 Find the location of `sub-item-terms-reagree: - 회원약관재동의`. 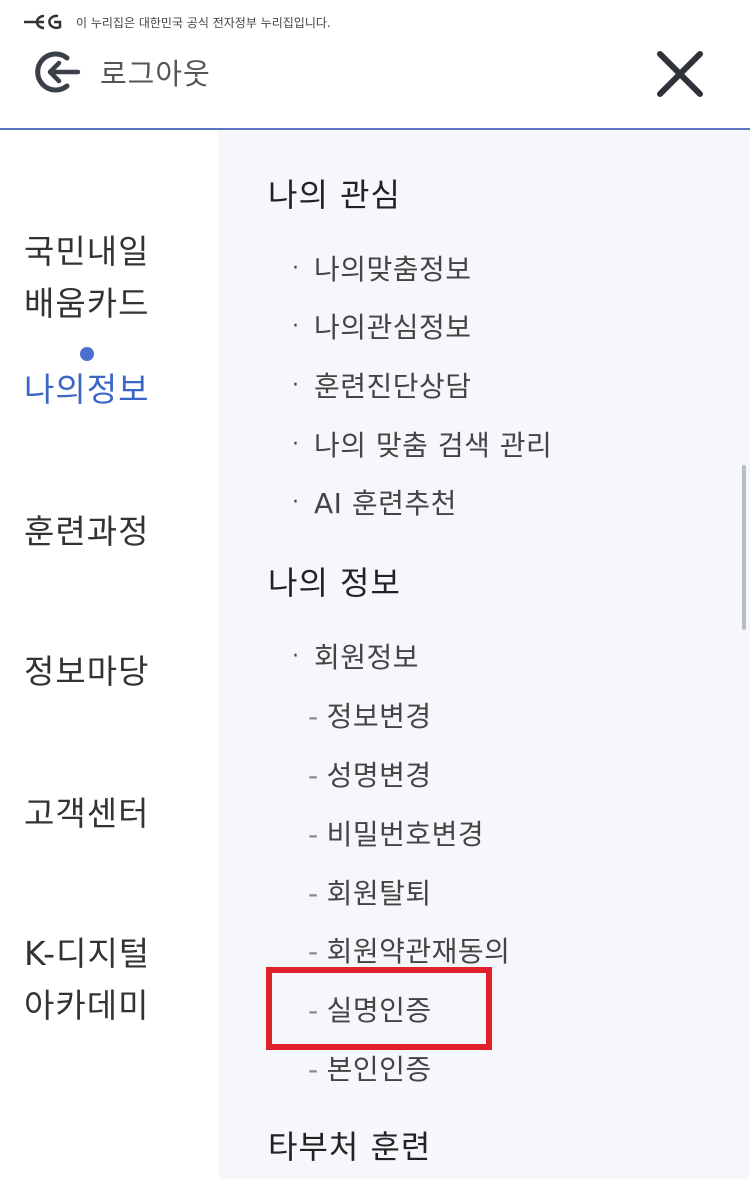

sub-item-terms-reagree: - 회원약관재동의 is located at coordinates (409, 950).